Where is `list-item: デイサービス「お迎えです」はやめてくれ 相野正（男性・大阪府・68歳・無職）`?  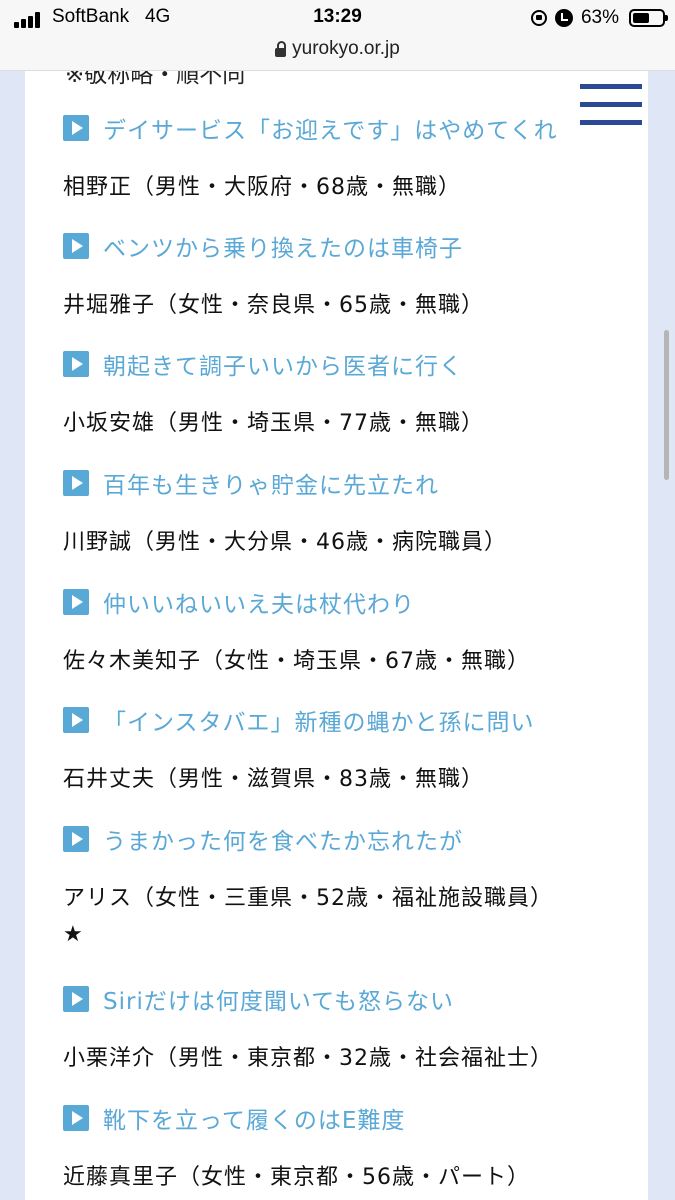 list-item: デイサービス「お迎えです」はやめてくれ 相野正（男性・大阪府・68歳・無職） is located at coordinates (310, 156).